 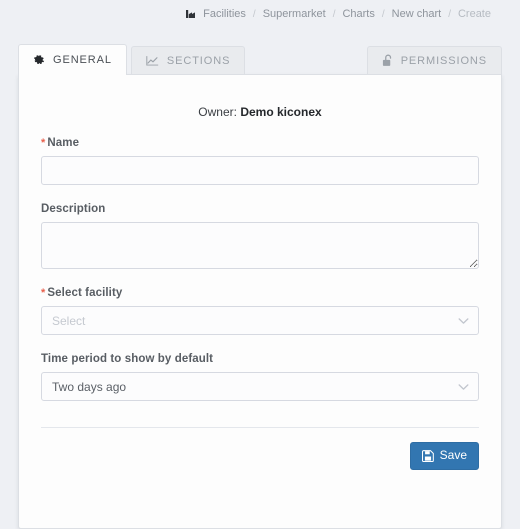 What do you see at coordinates (443, 60) in the screenshot?
I see `tab-permissions-label: PERMISSIONS` at bounding box center [443, 60].